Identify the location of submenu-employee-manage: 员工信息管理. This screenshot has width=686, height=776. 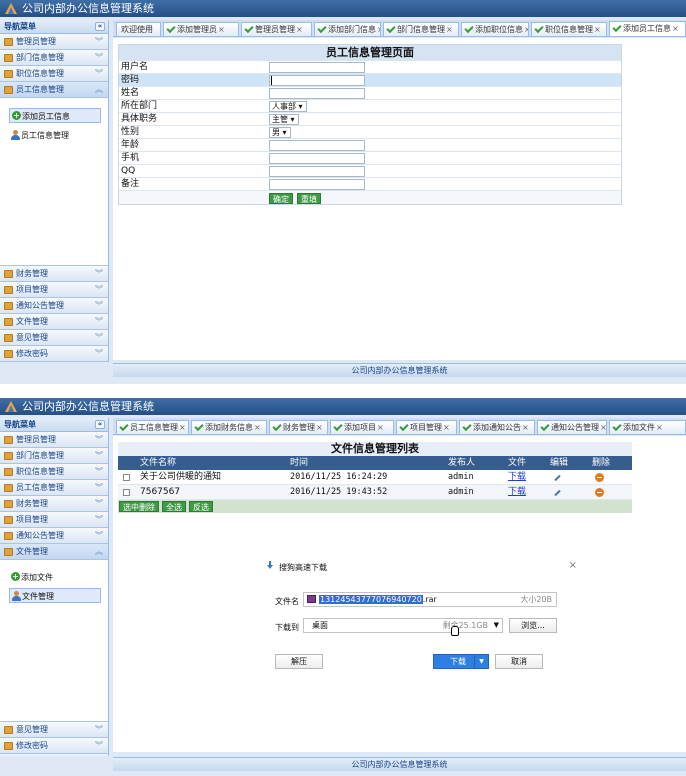
(55, 135).